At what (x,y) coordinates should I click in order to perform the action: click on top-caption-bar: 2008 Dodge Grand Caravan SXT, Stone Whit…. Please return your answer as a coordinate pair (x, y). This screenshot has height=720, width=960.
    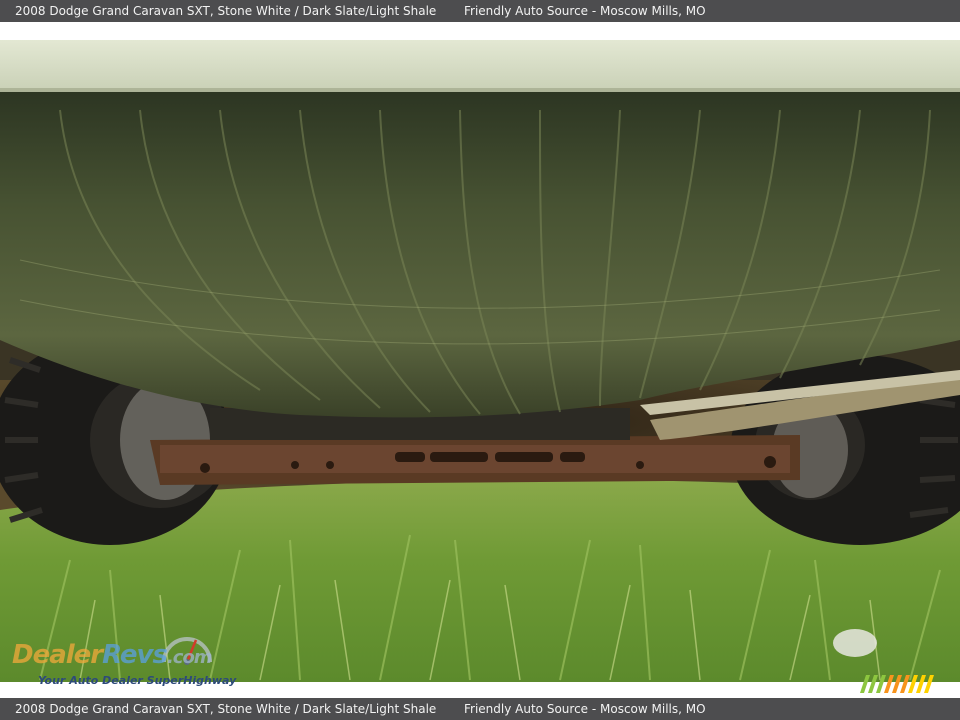
    Looking at the image, I should click on (480, 11).